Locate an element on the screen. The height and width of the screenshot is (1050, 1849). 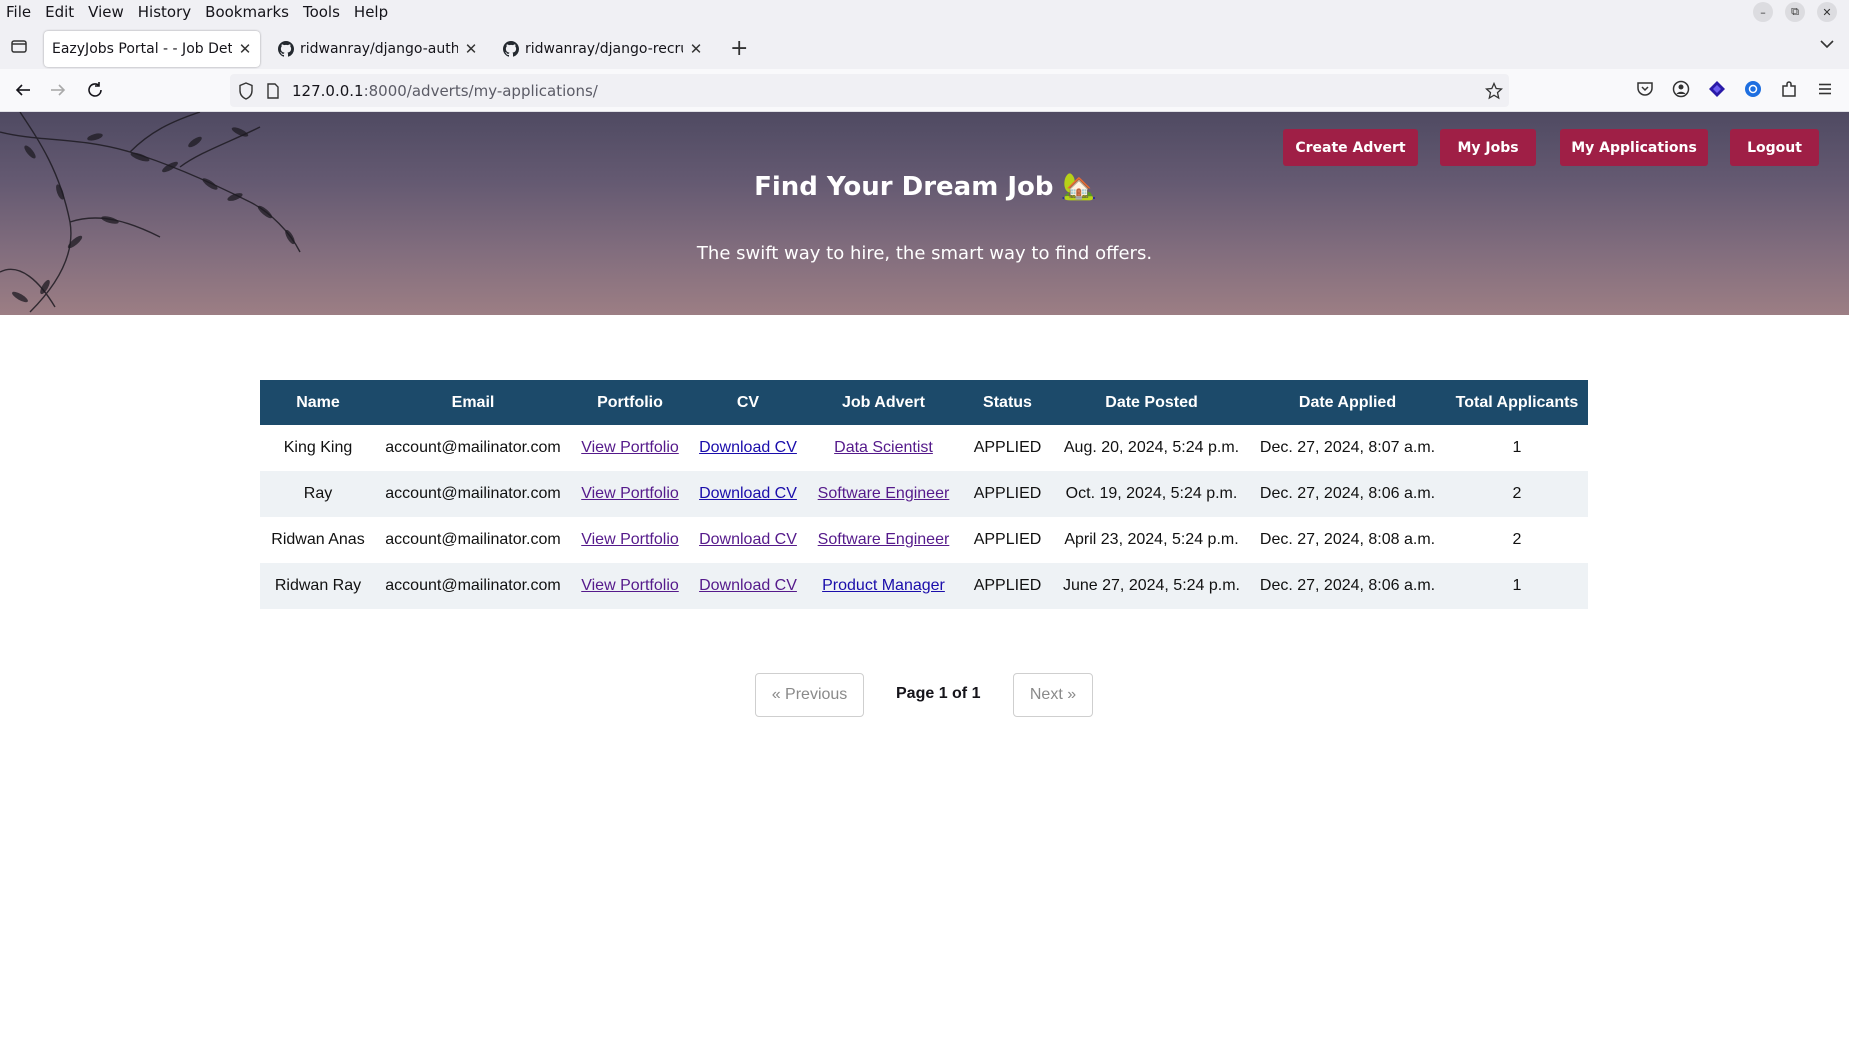
tab-django-recruit: ridwanray/django-recruit ✕ is located at coordinates (603, 49).